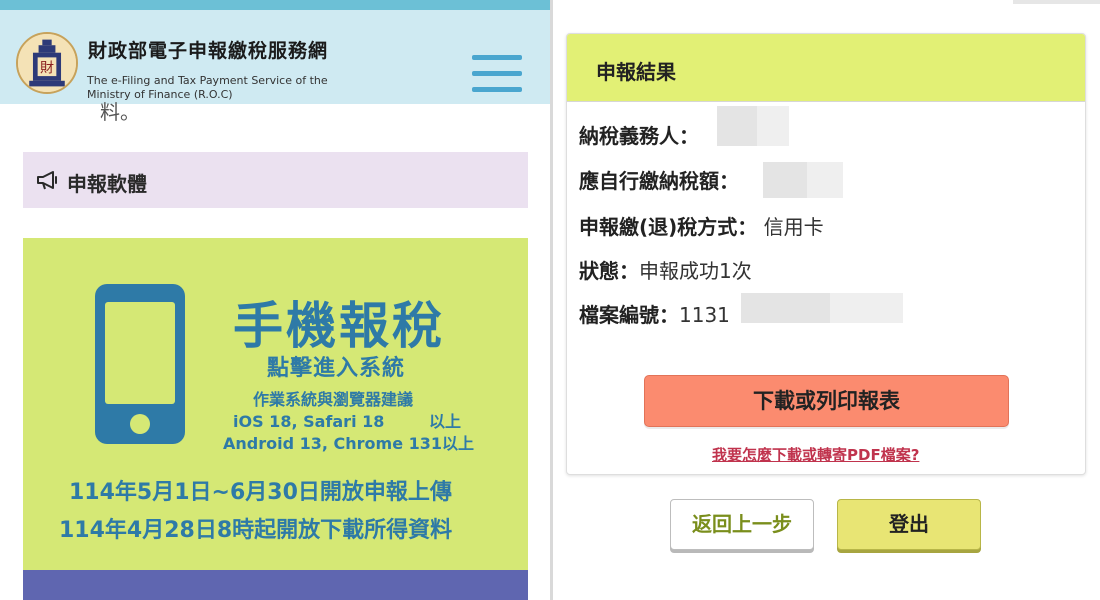 Image resolution: width=1100 pixels, height=600 pixels. What do you see at coordinates (208, 51) in the screenshot?
I see `site-title: 財政部電子申報繳稅服務網` at bounding box center [208, 51].